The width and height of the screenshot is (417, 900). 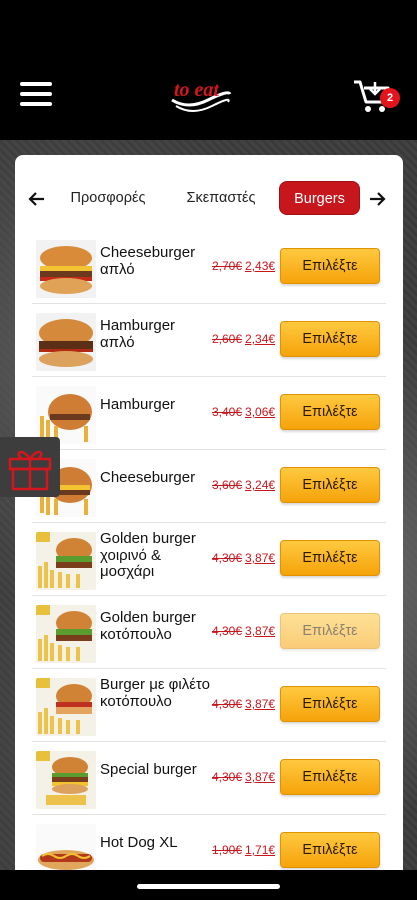 I want to click on app-header: to eat 2, so click(x=208, y=100).